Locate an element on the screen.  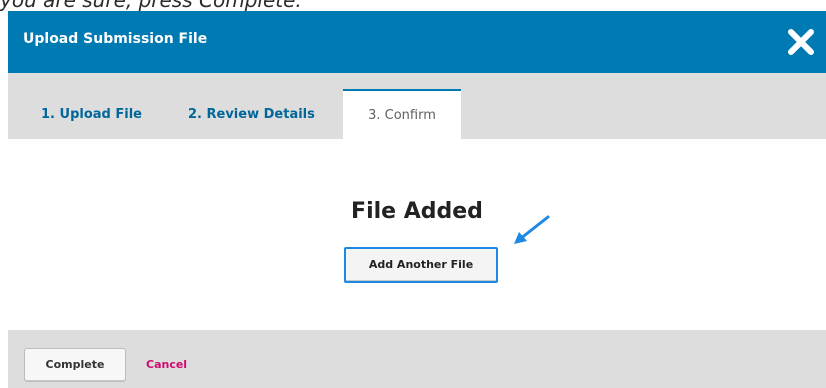
modal-footer: Complete Cancel is located at coordinates (417, 359).